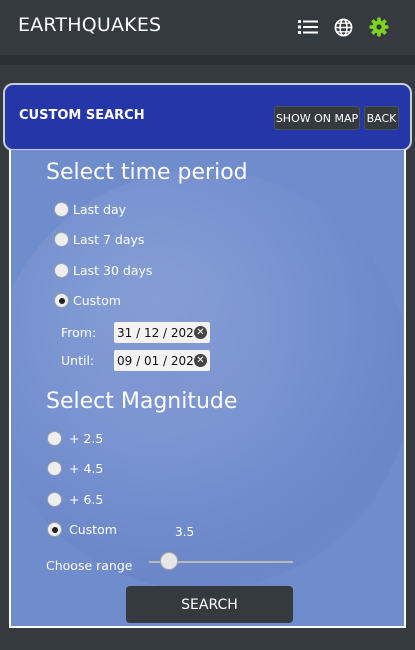 The height and width of the screenshot is (650, 415). Describe the element at coordinates (207, 117) in the screenshot. I see `custom-search-header: CUSTOM SEARCH SHOW ON MAP BACK` at that location.